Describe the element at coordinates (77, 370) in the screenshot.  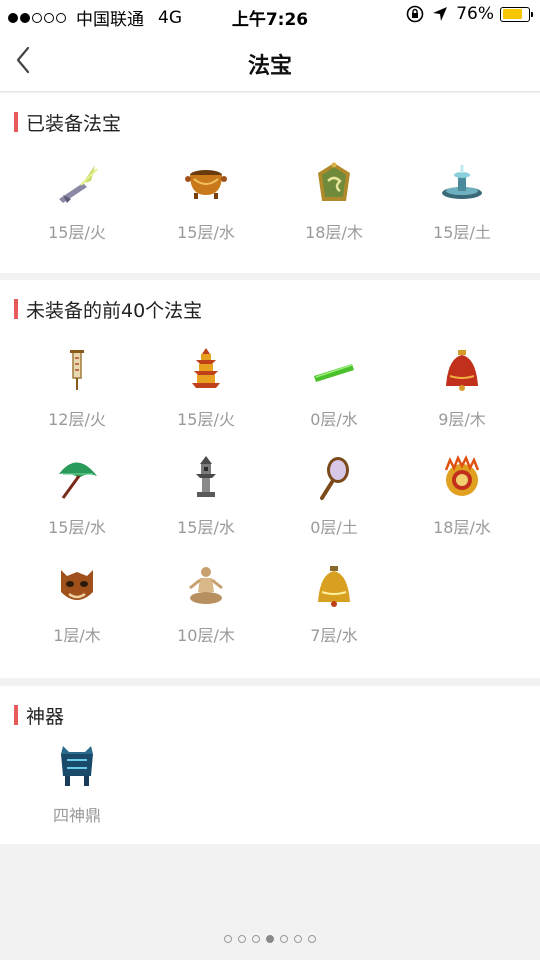
I see `scroll-banner-icon` at that location.